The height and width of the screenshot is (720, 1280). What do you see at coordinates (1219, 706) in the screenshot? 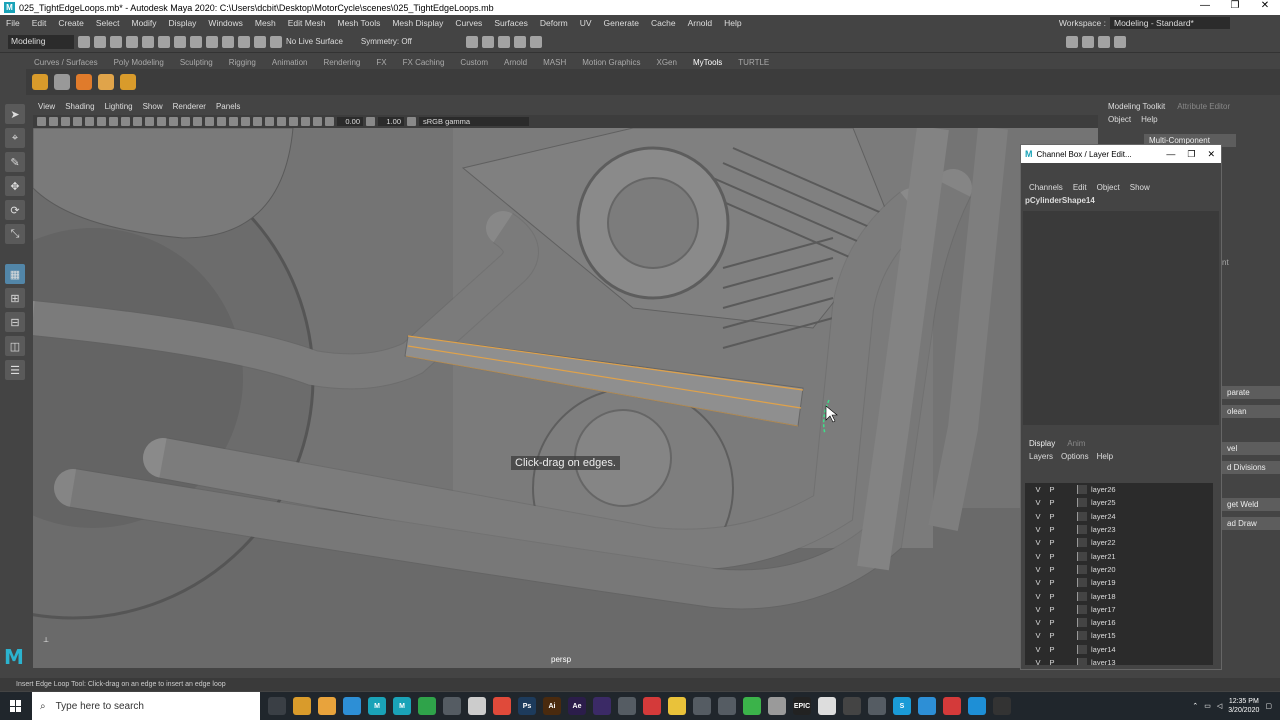
I see `volume-icon: ◁` at bounding box center [1219, 706].